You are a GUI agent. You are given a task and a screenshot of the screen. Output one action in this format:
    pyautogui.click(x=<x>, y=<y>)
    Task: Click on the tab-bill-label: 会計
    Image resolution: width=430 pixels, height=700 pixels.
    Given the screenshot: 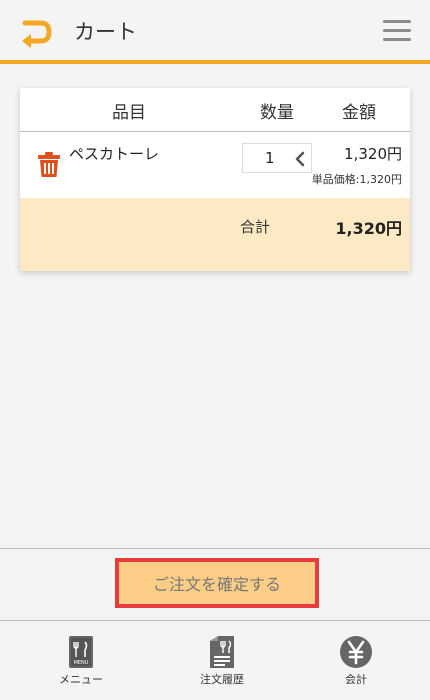 What is the action you would take?
    pyautogui.click(x=356, y=679)
    